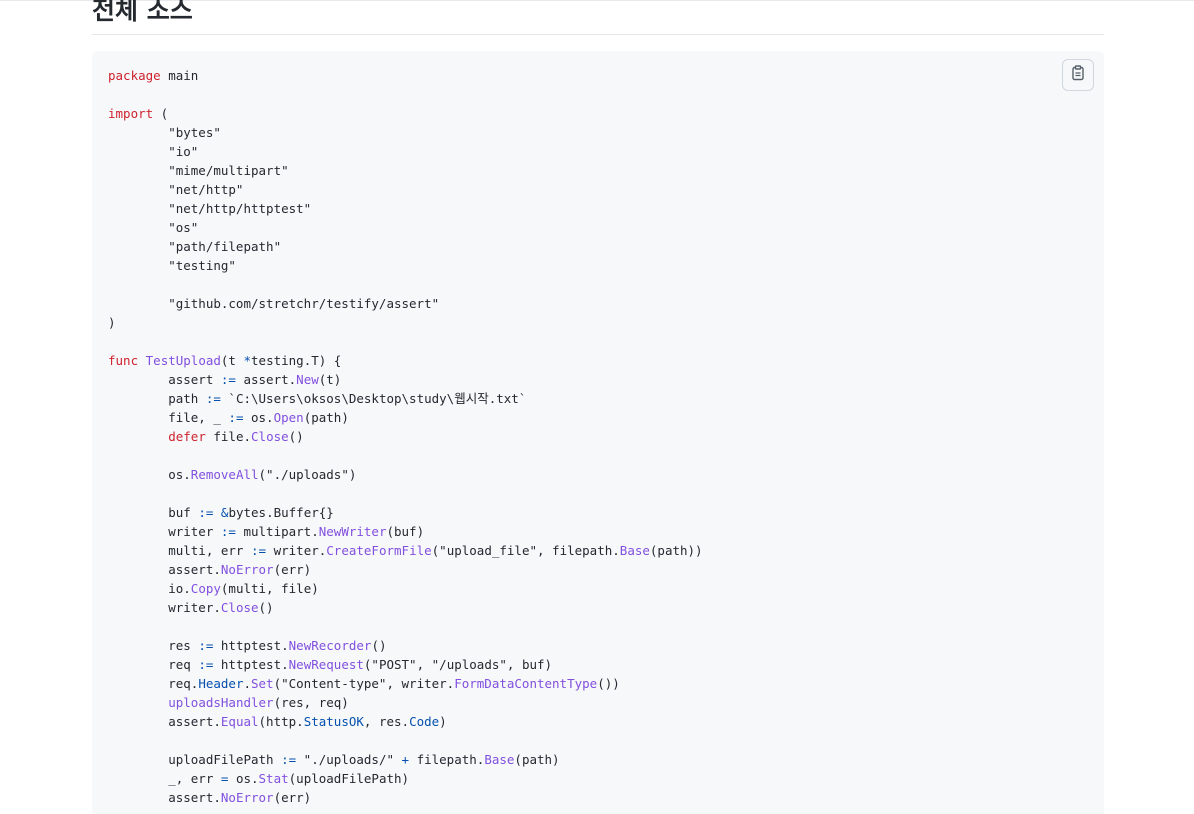 The height and width of the screenshot is (814, 1194). What do you see at coordinates (251, 645) in the screenshot?
I see `code-token: httptest.` at bounding box center [251, 645].